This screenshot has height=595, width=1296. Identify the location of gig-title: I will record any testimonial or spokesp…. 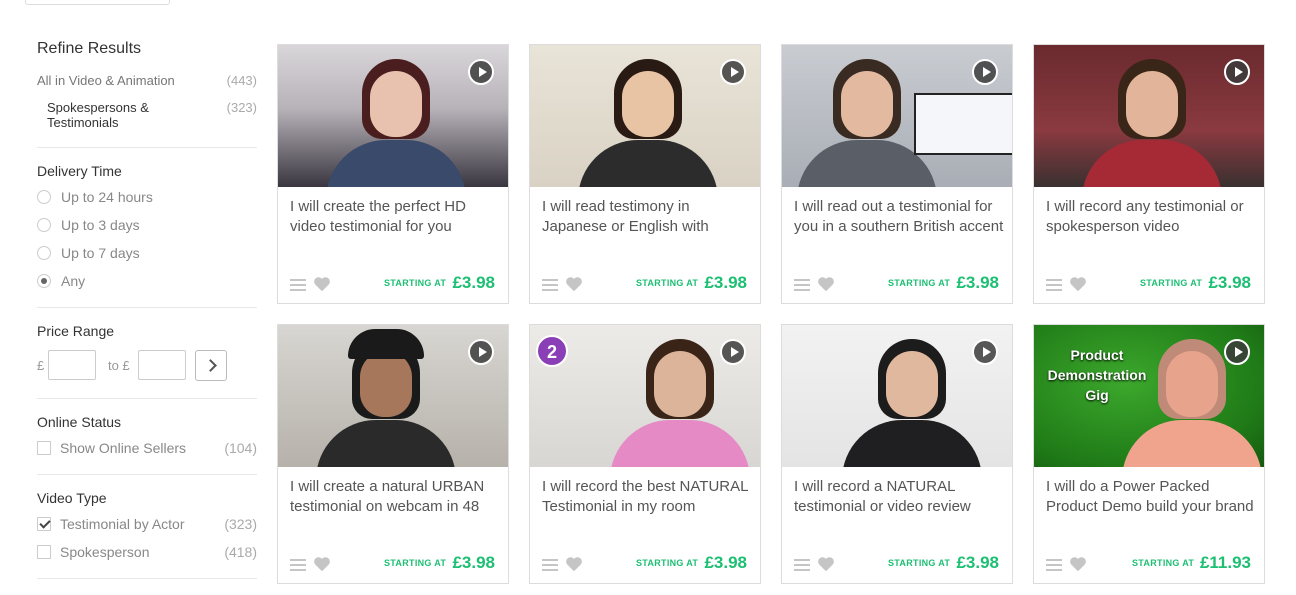
(1152, 217).